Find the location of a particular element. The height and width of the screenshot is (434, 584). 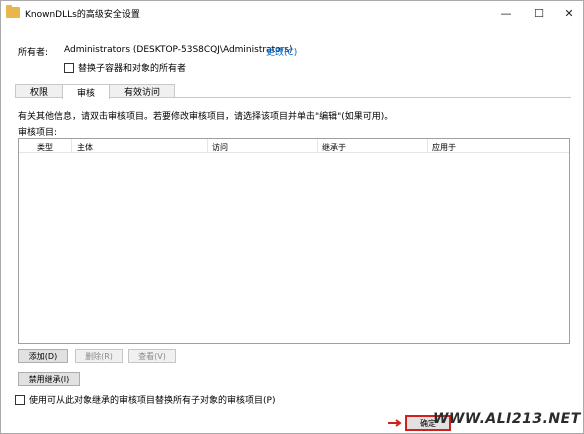

replace-owner-checkbox is located at coordinates (69, 67).